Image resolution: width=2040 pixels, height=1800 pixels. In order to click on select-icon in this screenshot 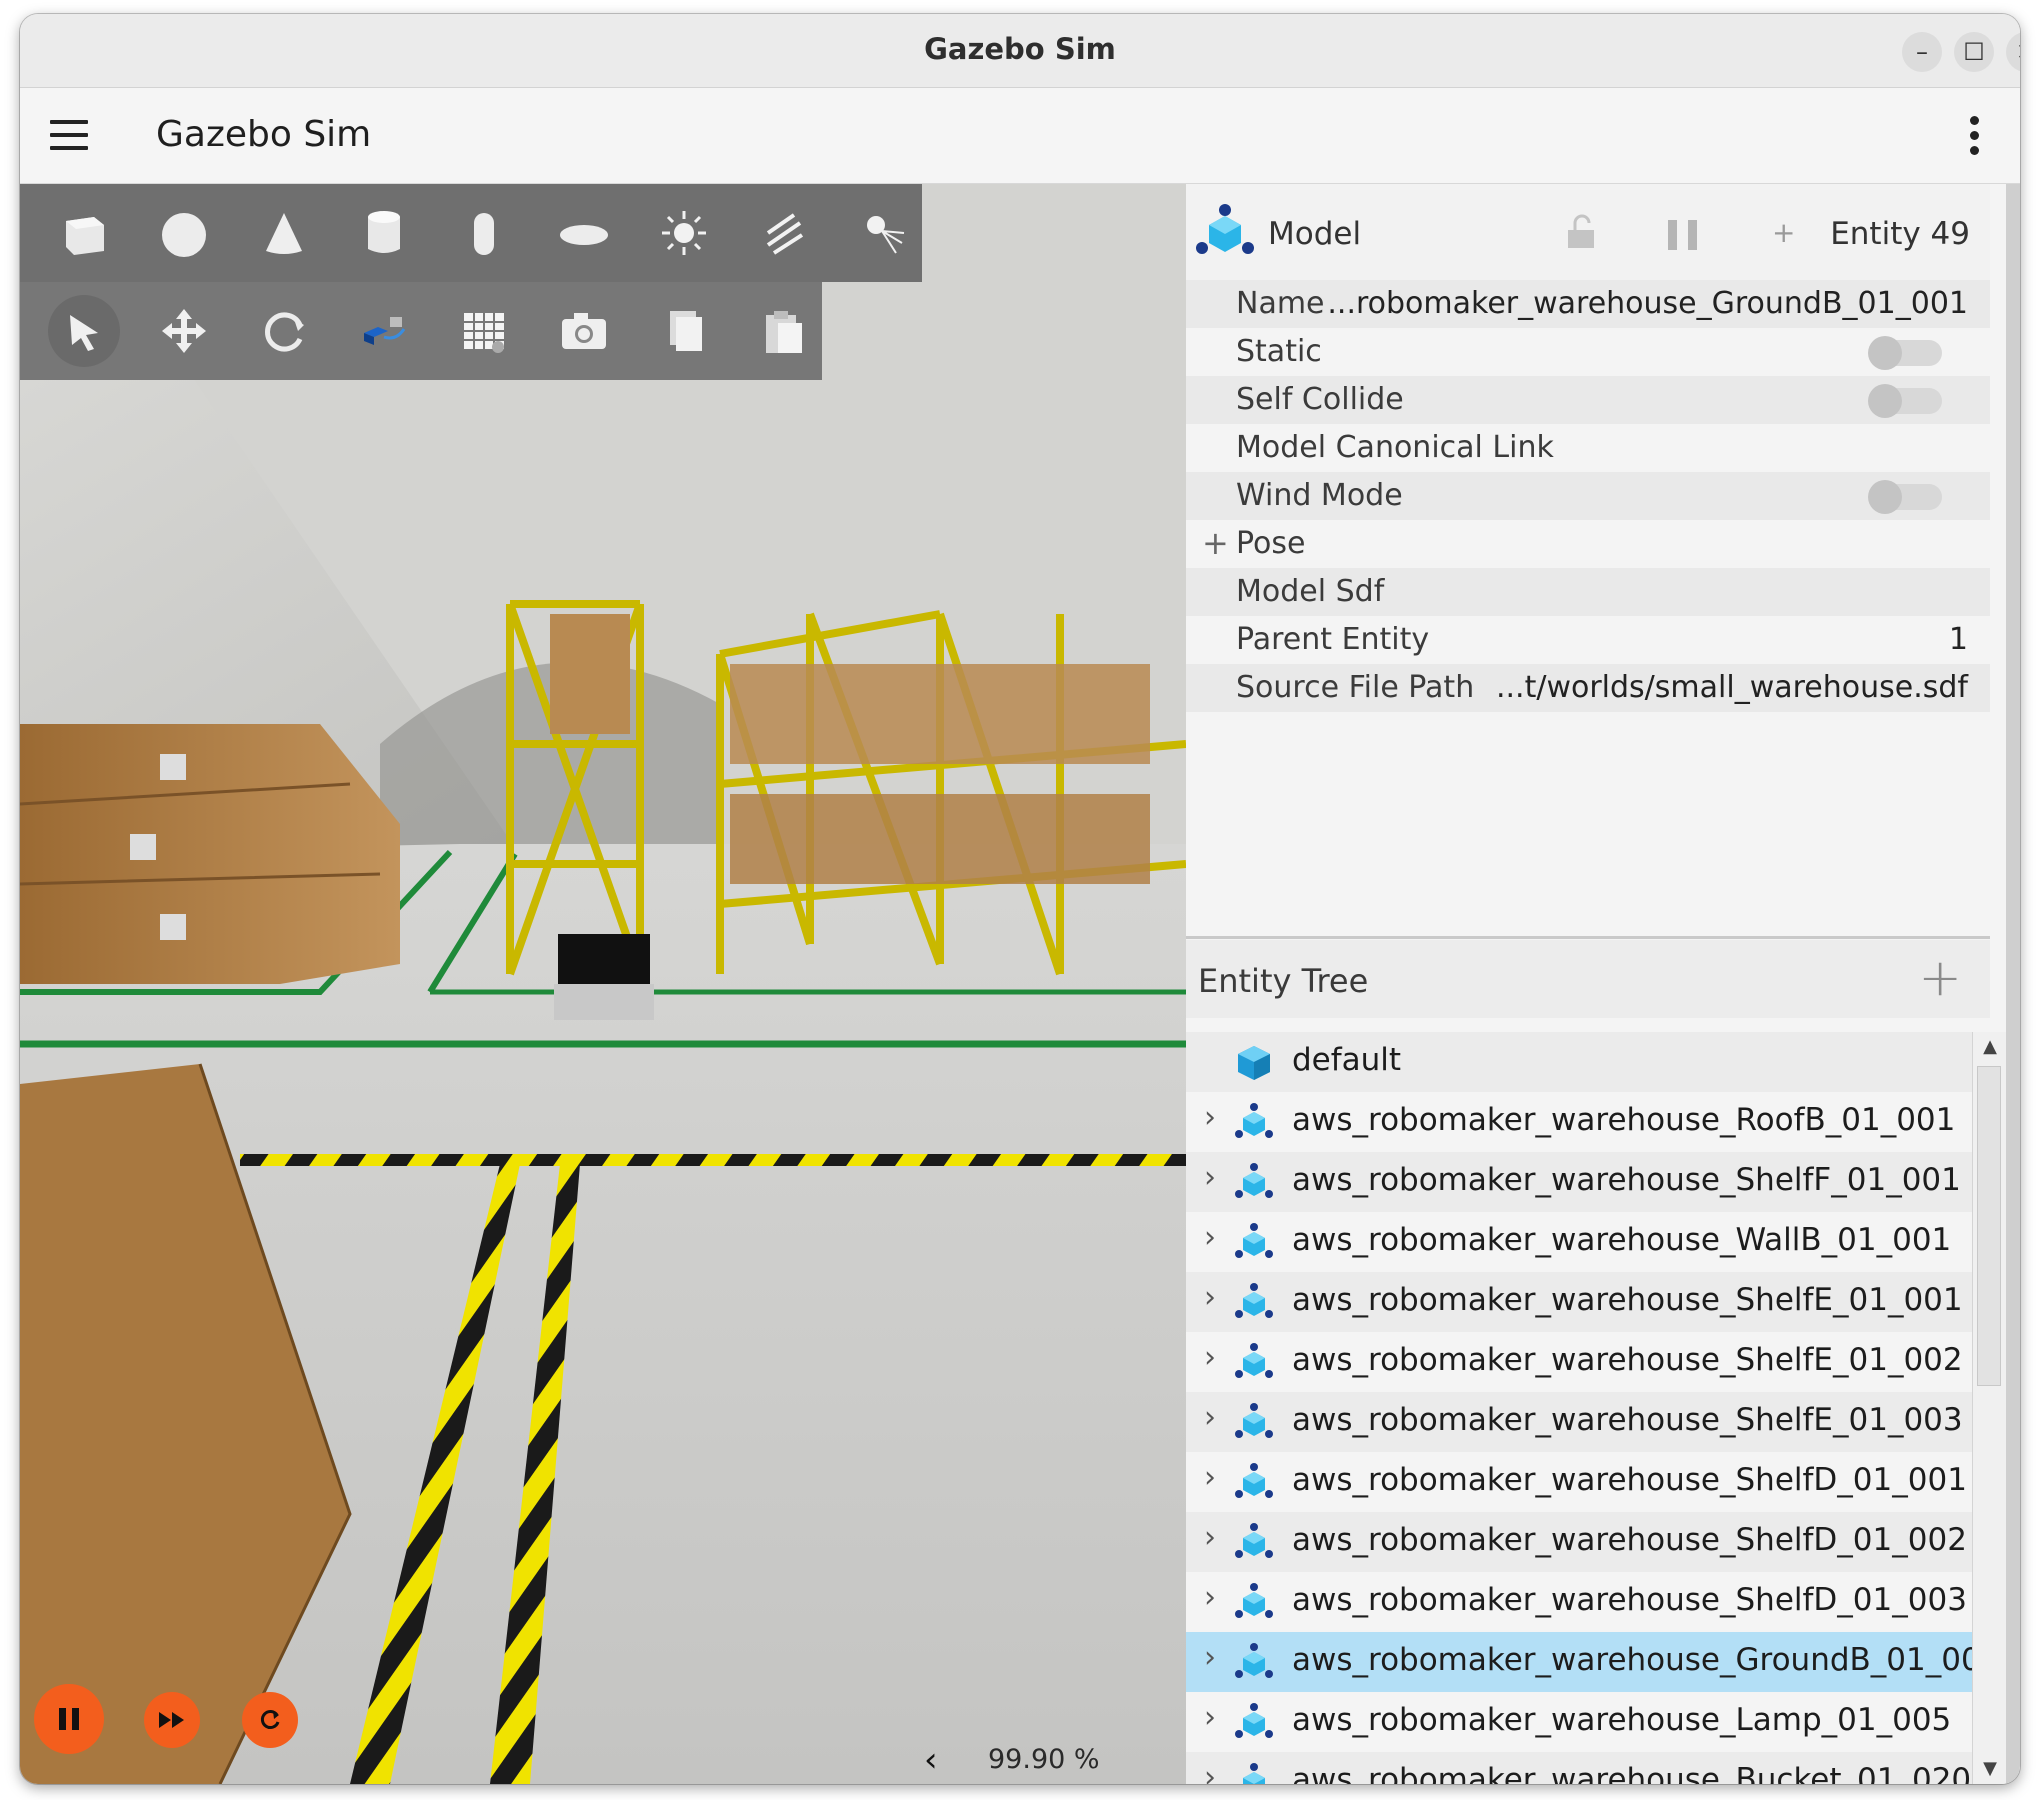, I will do `click(84, 331)`.